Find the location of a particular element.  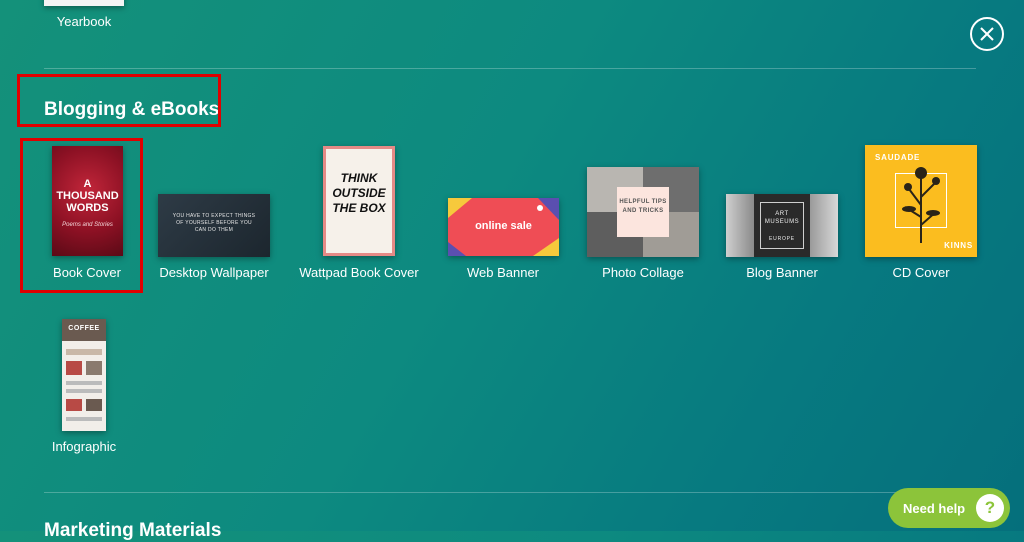

wattpad-book-cover-label: Wattpad Book Cover is located at coordinates (359, 272).